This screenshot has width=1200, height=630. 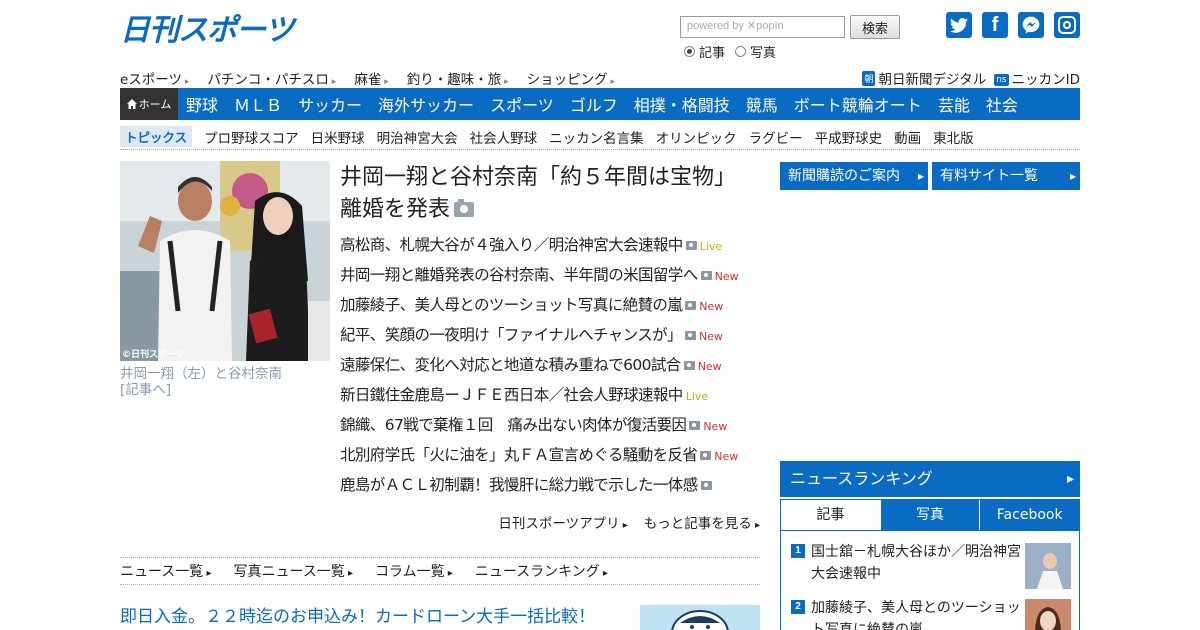 I want to click on topic-item: 平成野球史, so click(x=849, y=137).